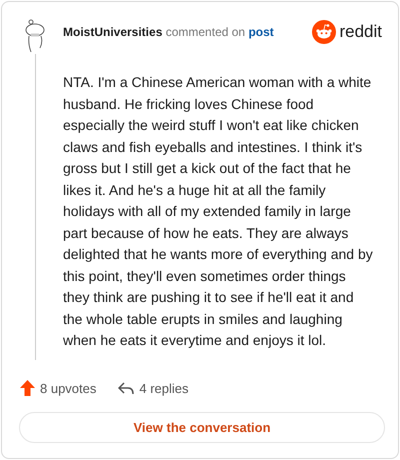 This screenshot has height=460, width=400. What do you see at coordinates (206, 32) in the screenshot?
I see `action-text: commented on` at bounding box center [206, 32].